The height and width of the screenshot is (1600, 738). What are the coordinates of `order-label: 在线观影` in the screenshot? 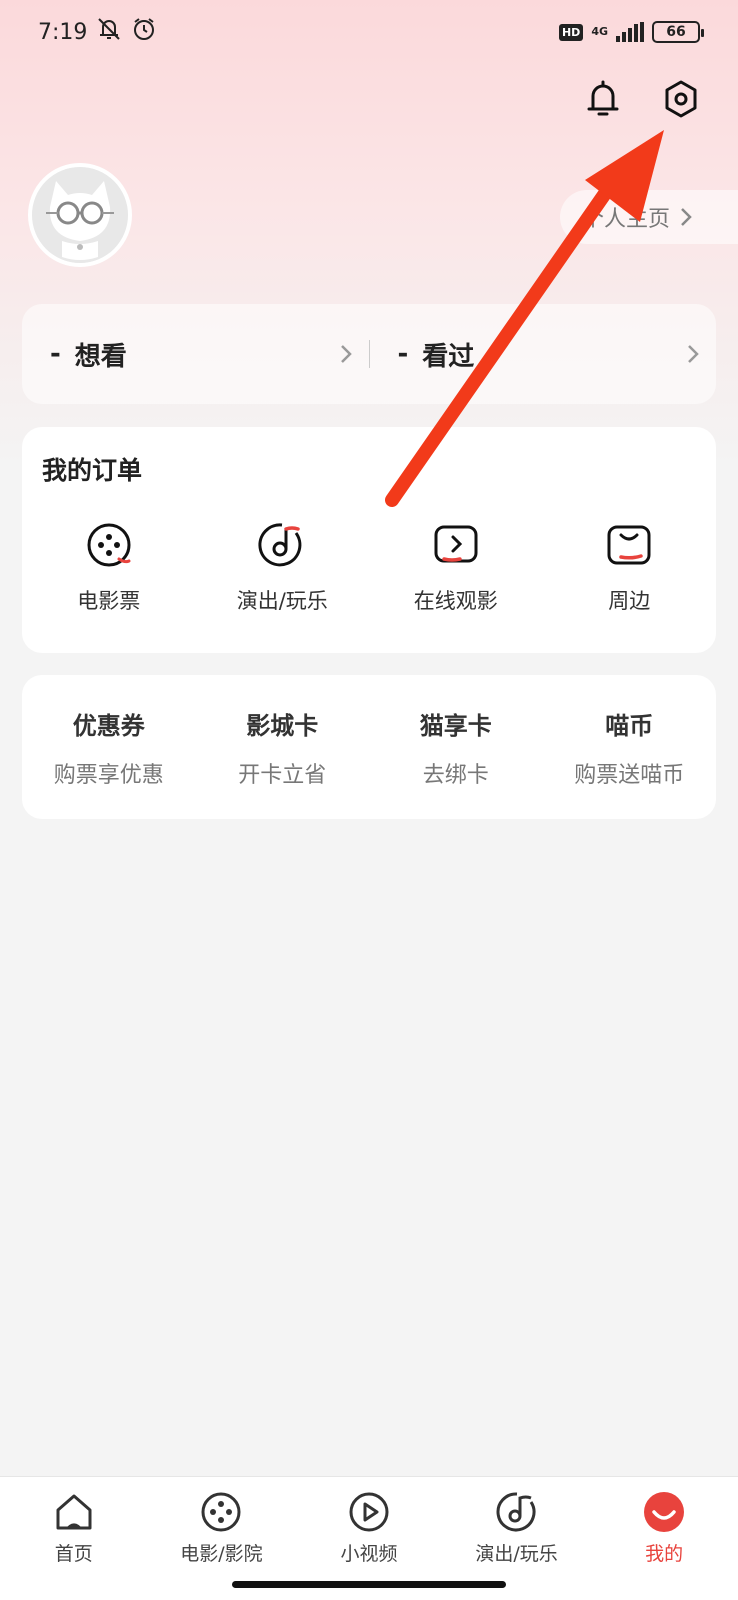 It's located at (455, 601).